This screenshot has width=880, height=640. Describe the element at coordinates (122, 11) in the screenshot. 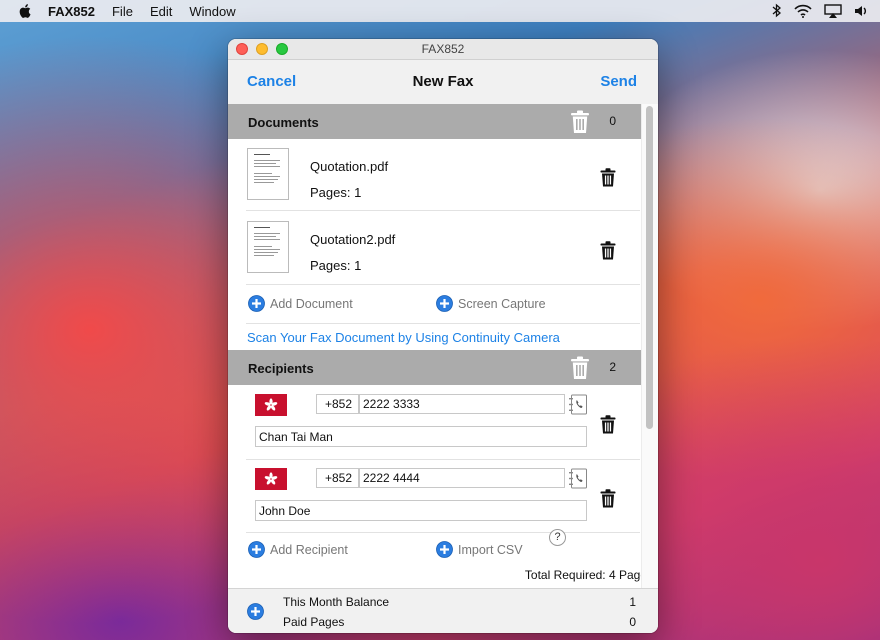

I see `menu-file: File` at that location.